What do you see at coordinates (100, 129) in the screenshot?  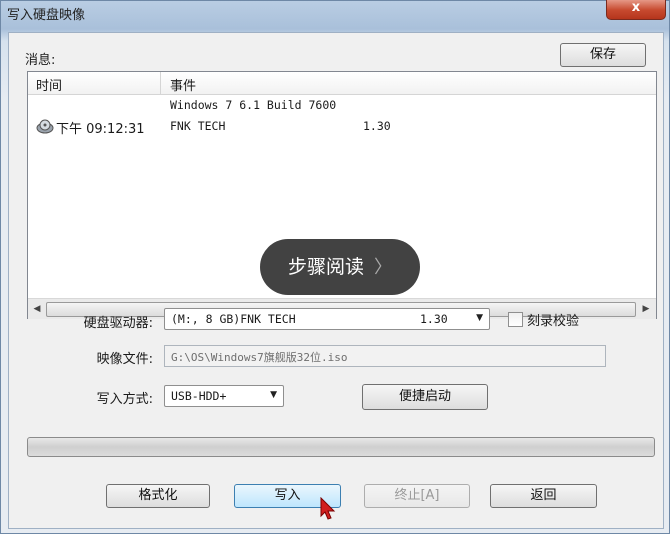 I see `list-item-time: 下午 09:12:31` at bounding box center [100, 129].